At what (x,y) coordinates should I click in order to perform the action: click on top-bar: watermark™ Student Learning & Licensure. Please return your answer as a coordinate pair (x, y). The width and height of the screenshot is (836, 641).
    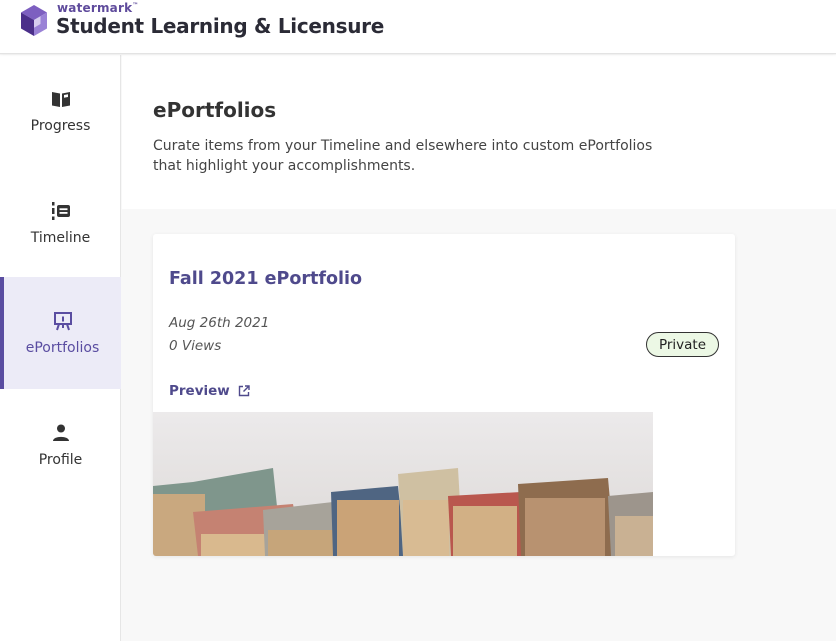
    Looking at the image, I should click on (418, 27).